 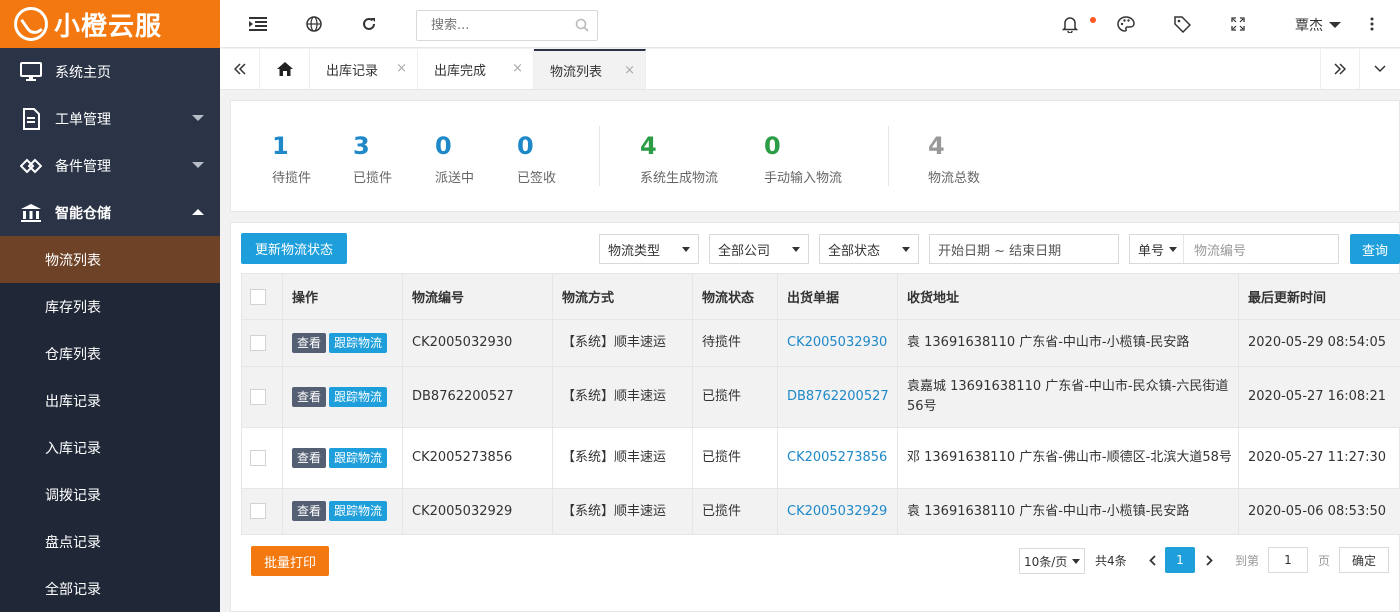 I want to click on column-header: 物流状态, so click(x=735, y=296).